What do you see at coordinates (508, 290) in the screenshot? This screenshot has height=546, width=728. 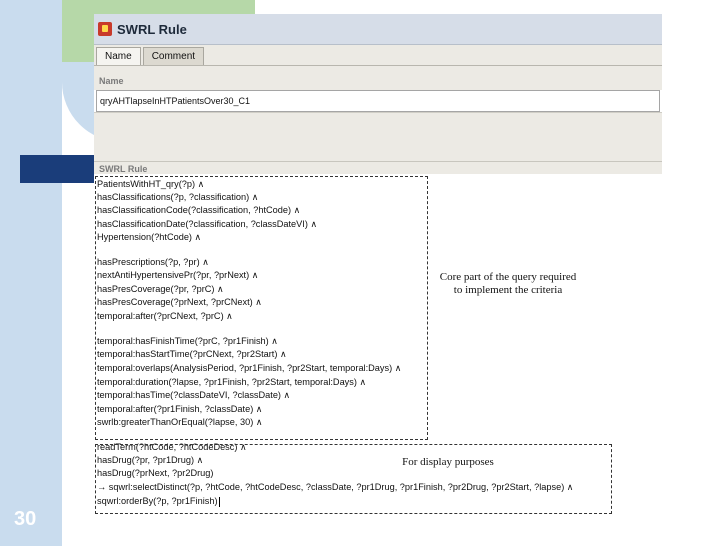 I see `core-annotation-line-2: to implement the criteria` at bounding box center [508, 290].